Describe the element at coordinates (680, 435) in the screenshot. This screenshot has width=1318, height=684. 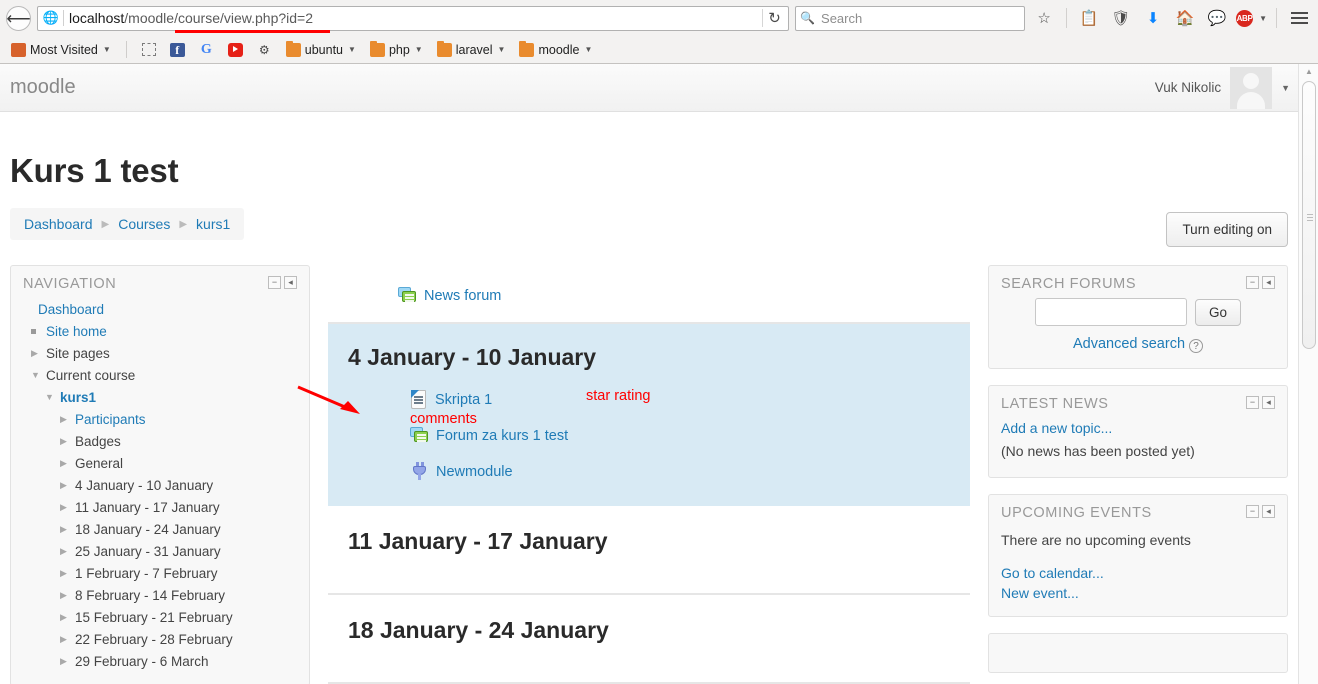
I see `activity-forum-kurs1: Forum za kurs 1 test` at that location.